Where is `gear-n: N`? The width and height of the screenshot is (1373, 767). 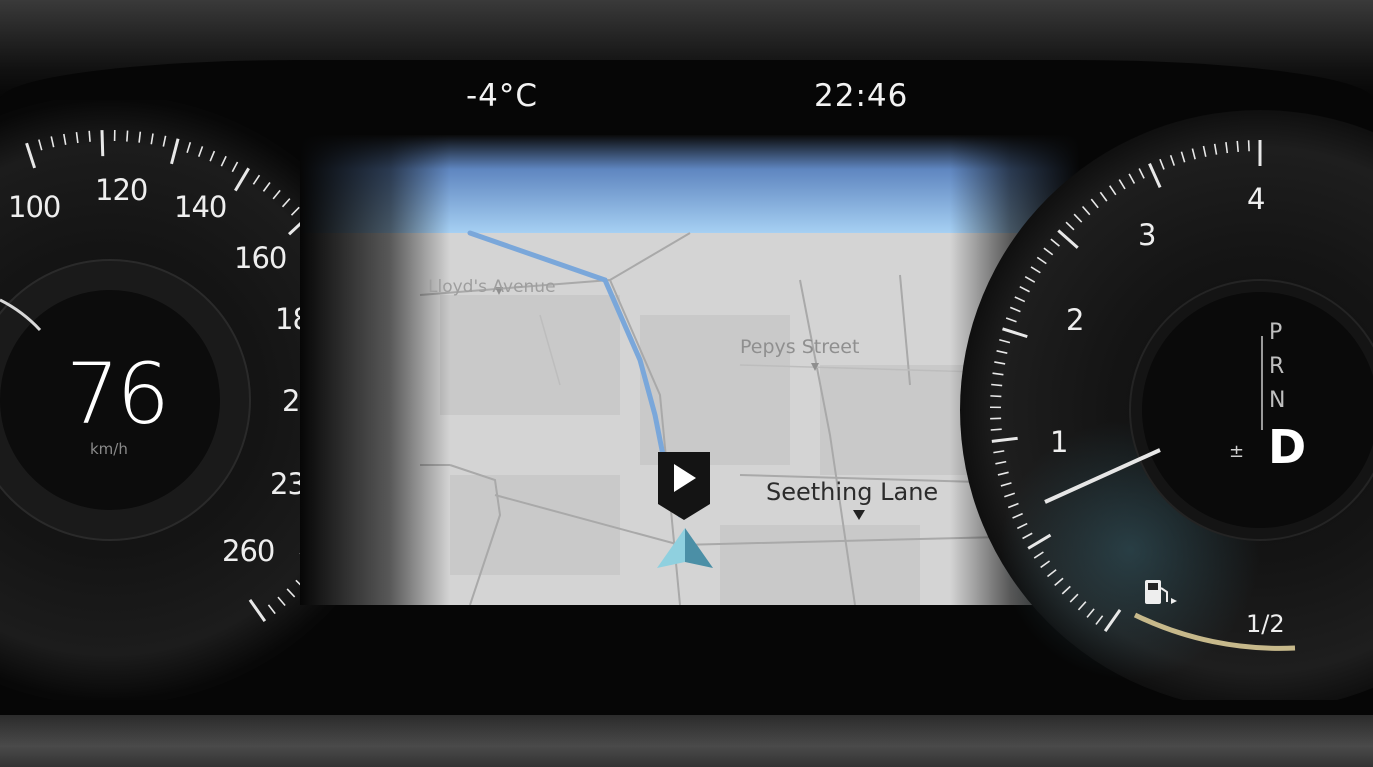 gear-n: N is located at coordinates (1277, 400).